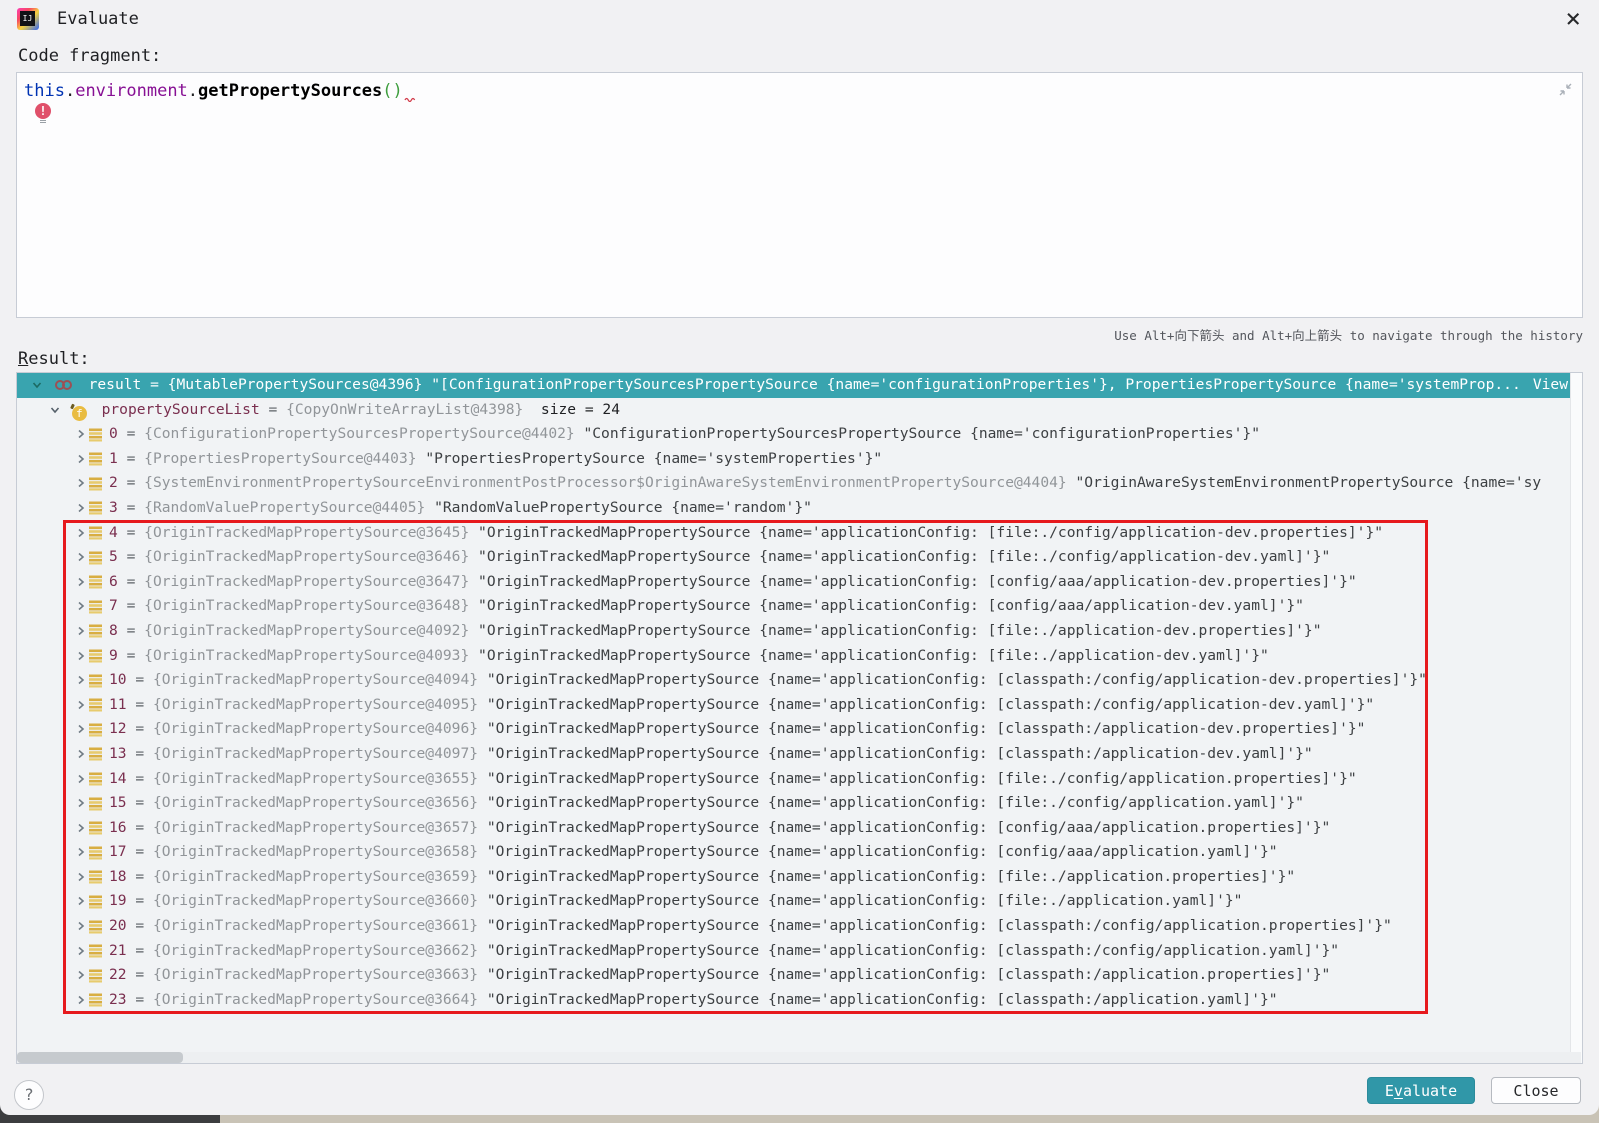 This screenshot has height=1123, width=1599. What do you see at coordinates (1565, 89) in the screenshot?
I see `collapse-icon` at bounding box center [1565, 89].